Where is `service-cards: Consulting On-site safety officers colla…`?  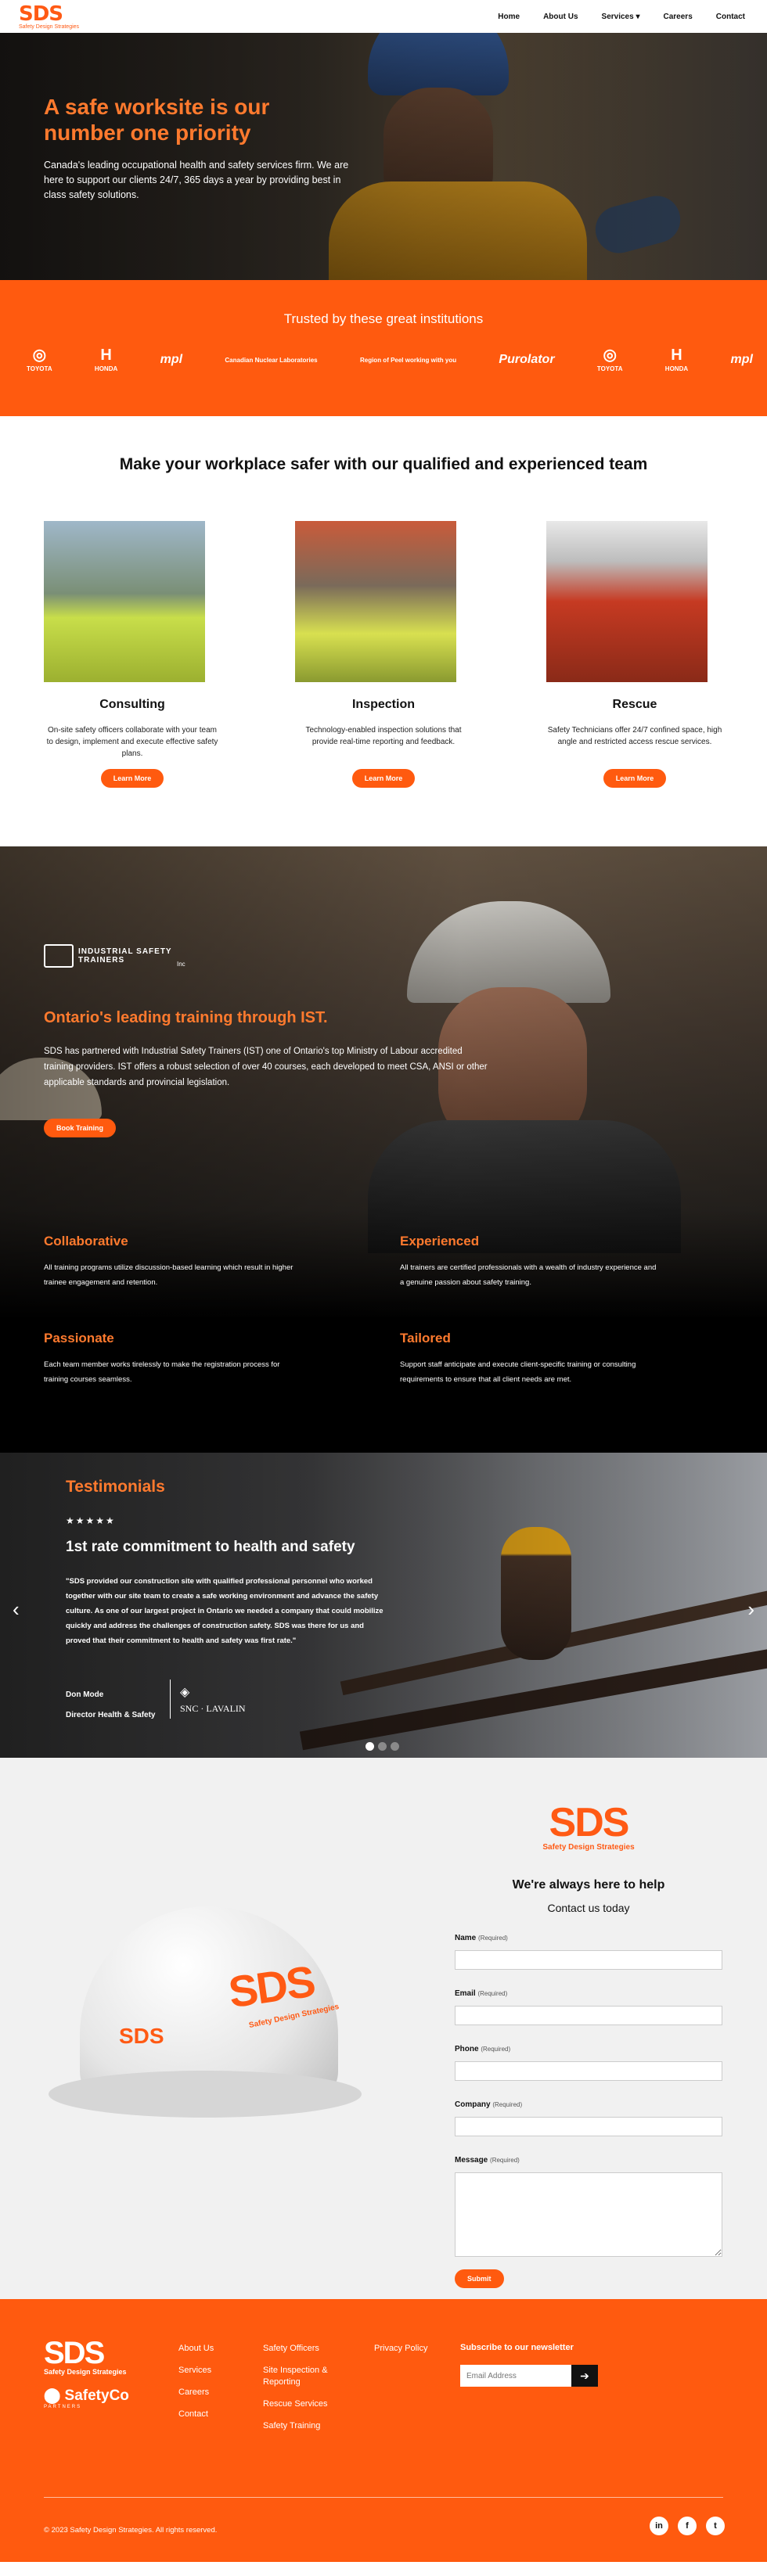 service-cards: Consulting On-site safety officers colla… is located at coordinates (383, 631).